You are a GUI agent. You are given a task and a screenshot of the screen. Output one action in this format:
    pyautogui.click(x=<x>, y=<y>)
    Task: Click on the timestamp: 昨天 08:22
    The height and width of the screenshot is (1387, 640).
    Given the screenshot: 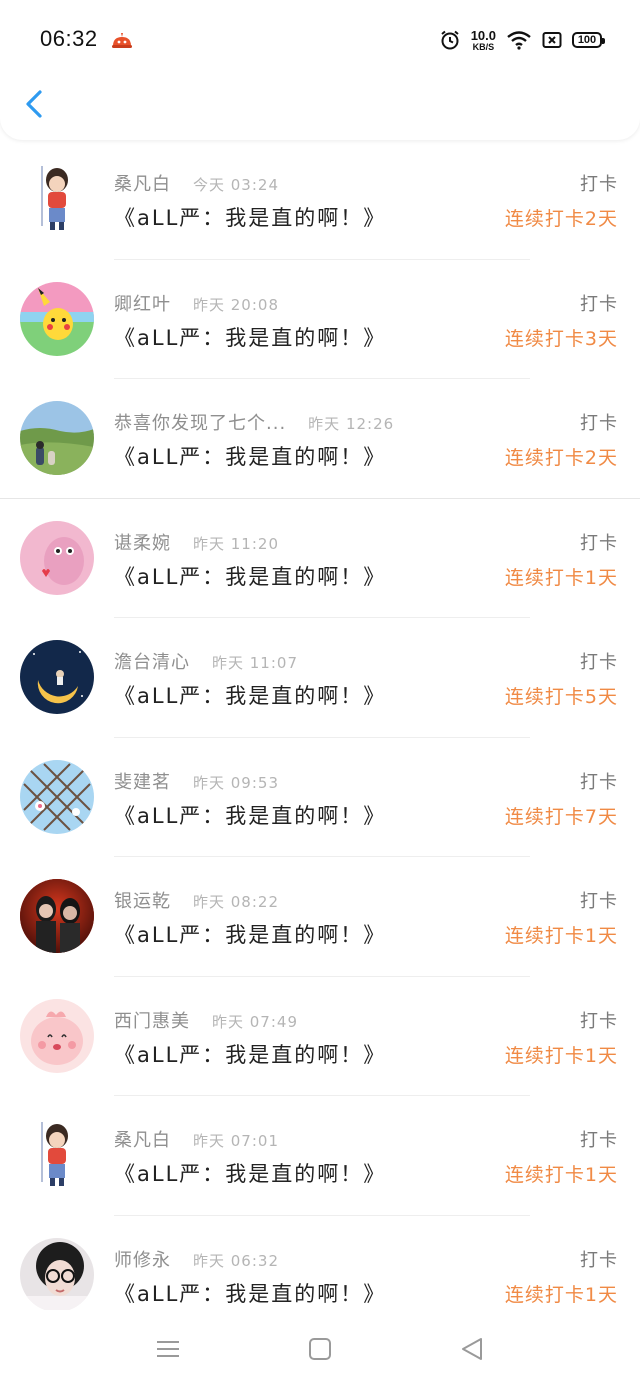 What is the action you would take?
    pyautogui.click(x=236, y=902)
    